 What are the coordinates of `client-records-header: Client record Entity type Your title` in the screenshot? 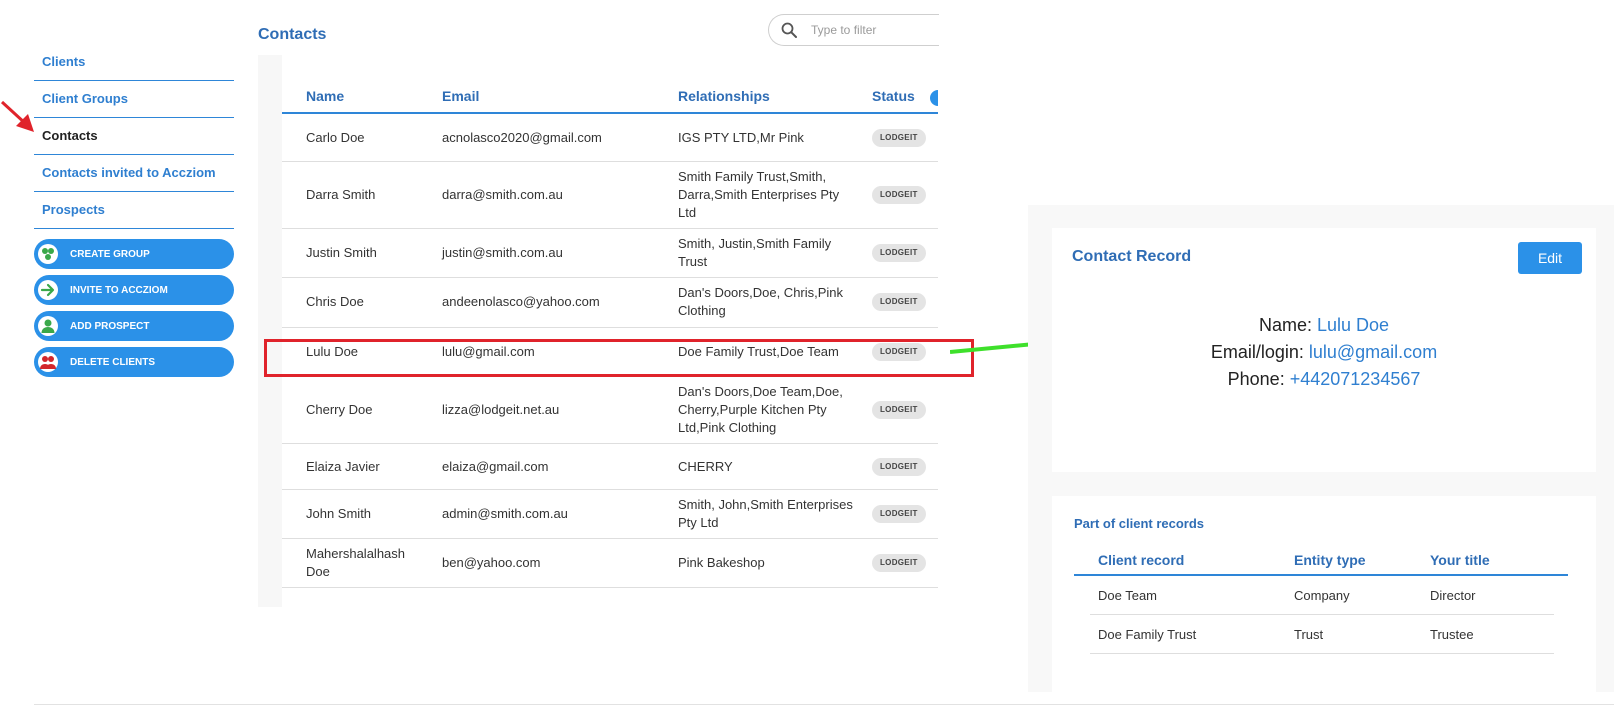 It's located at (1321, 563).